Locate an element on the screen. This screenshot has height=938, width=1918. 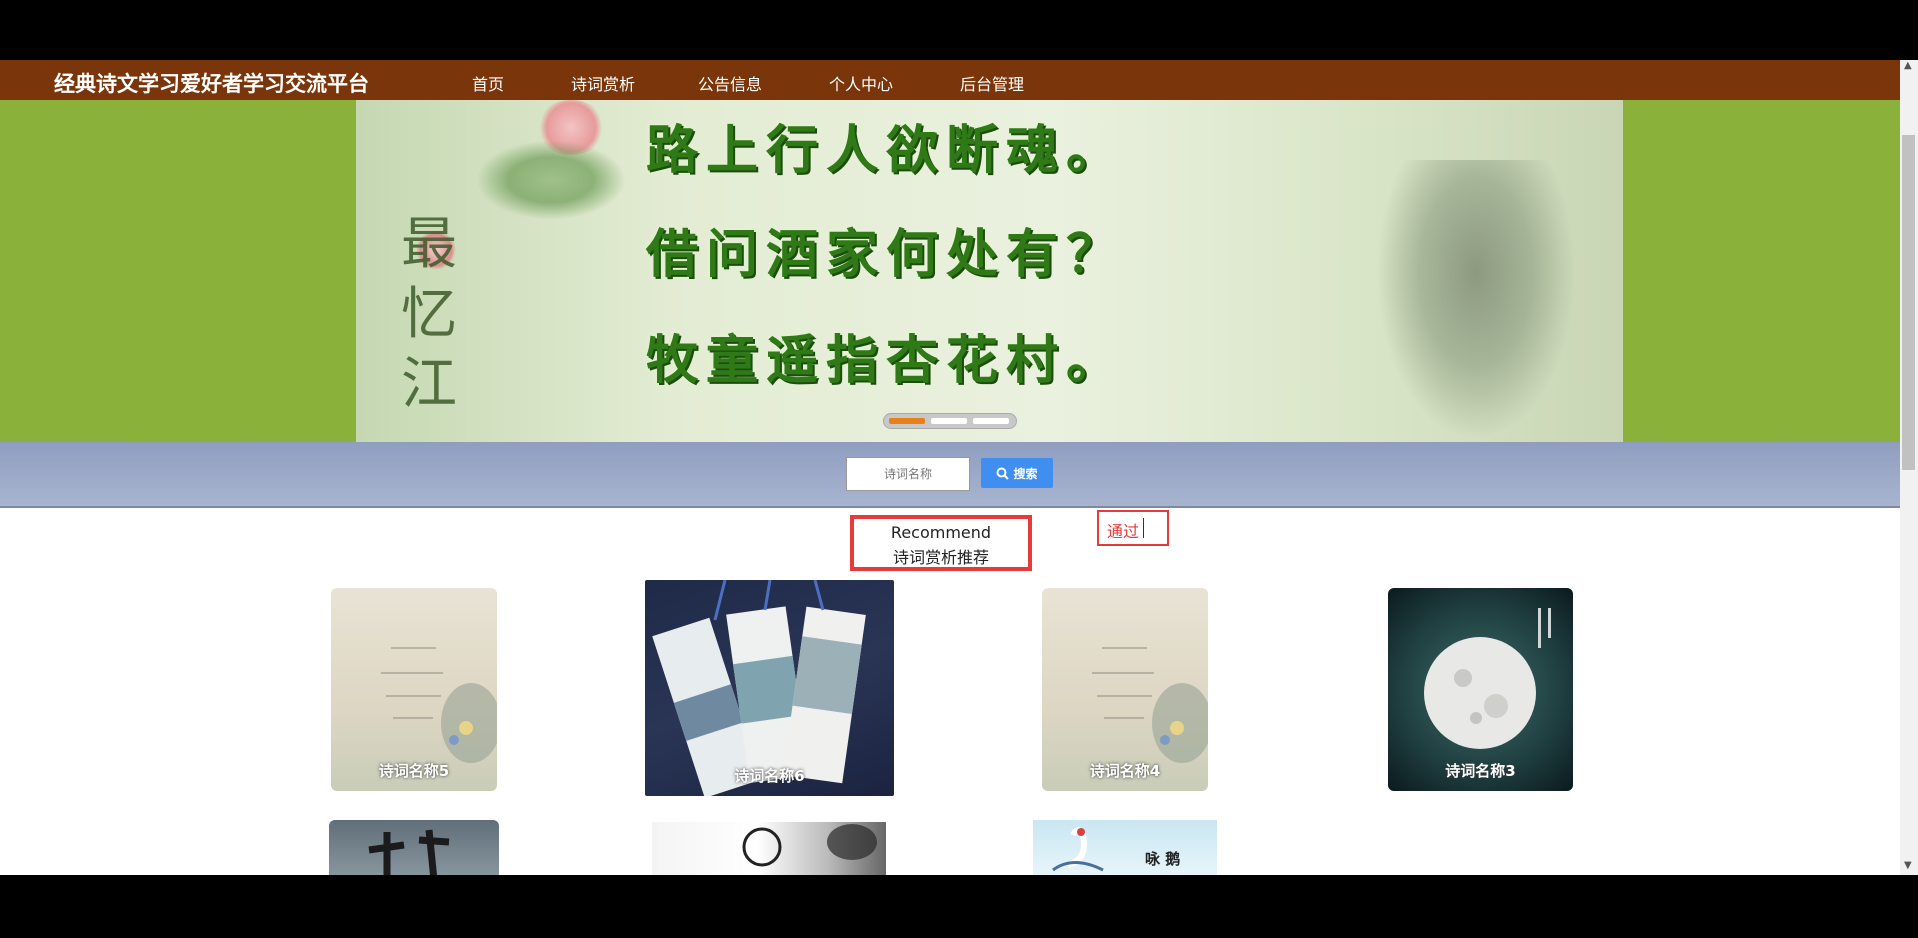
goose-icon is located at coordinates (1078, 849).